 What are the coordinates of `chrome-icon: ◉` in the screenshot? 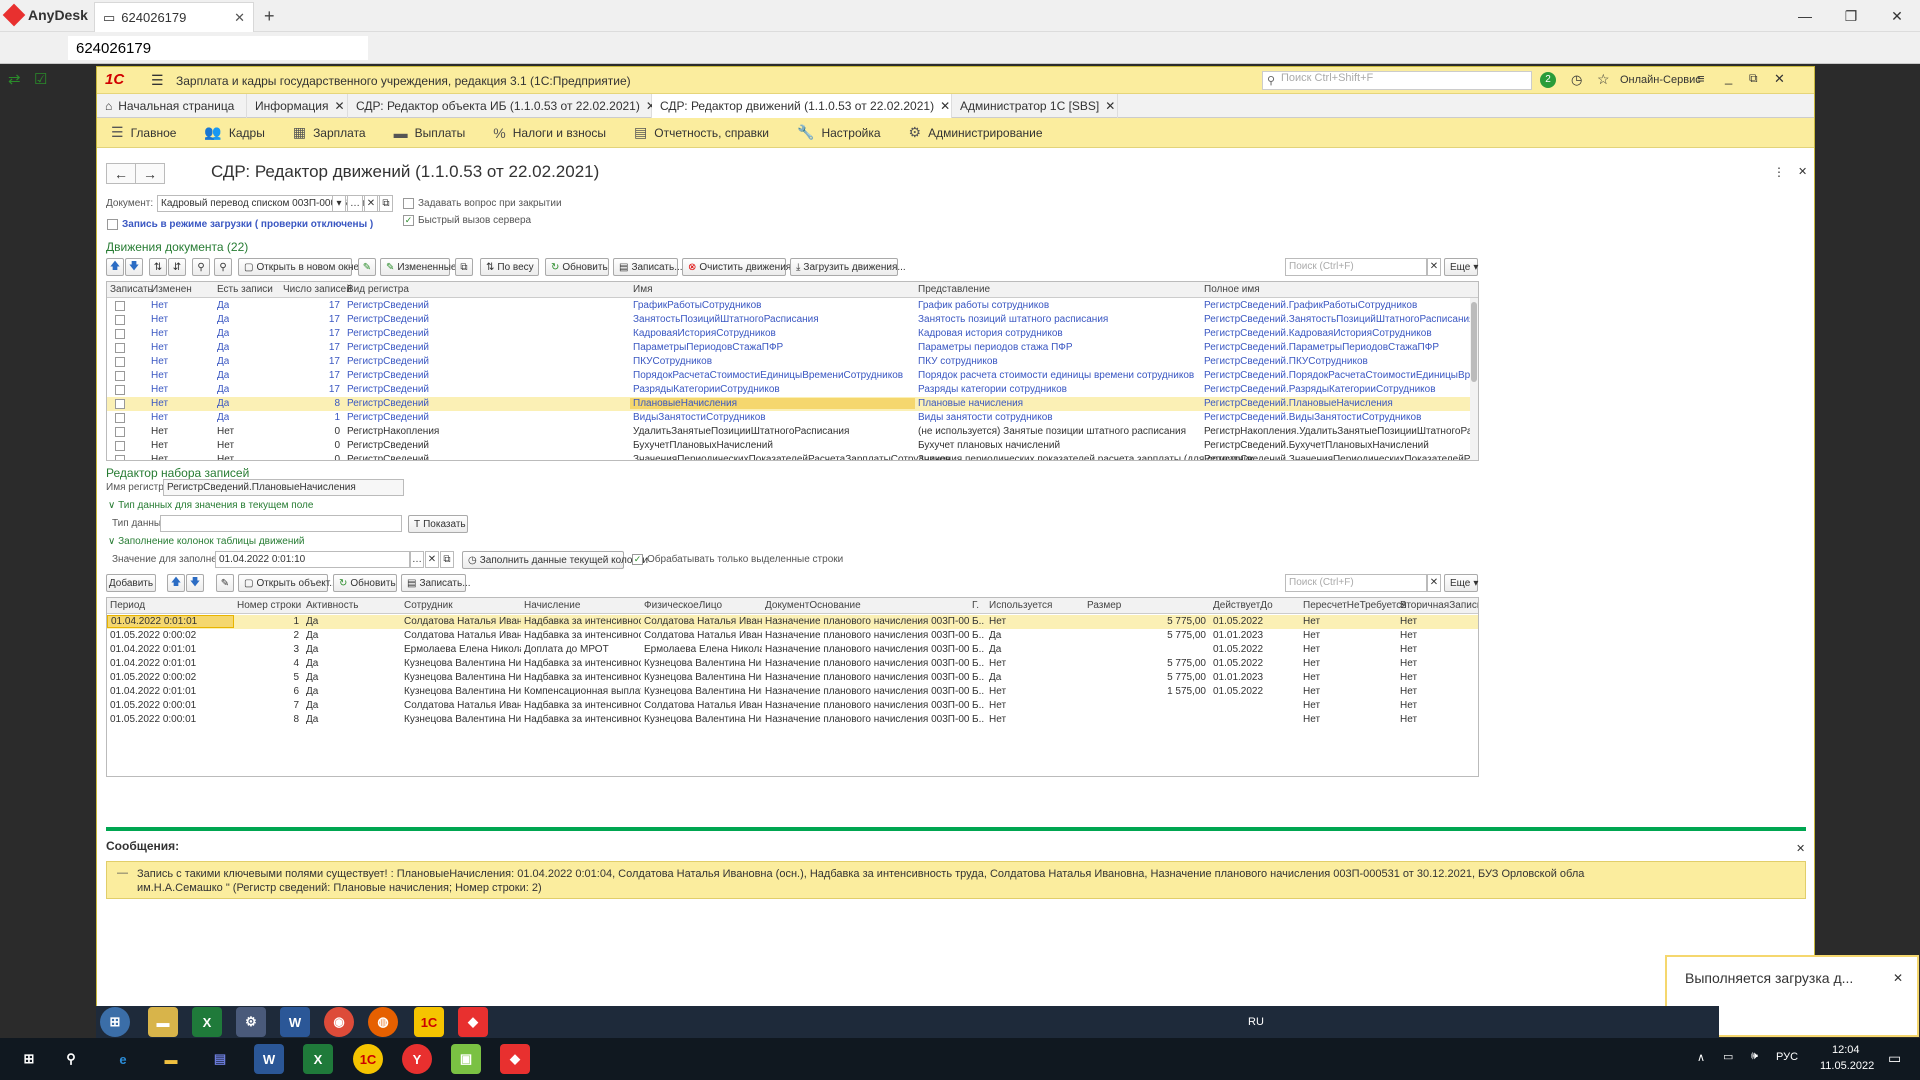 It's located at (339, 1022).